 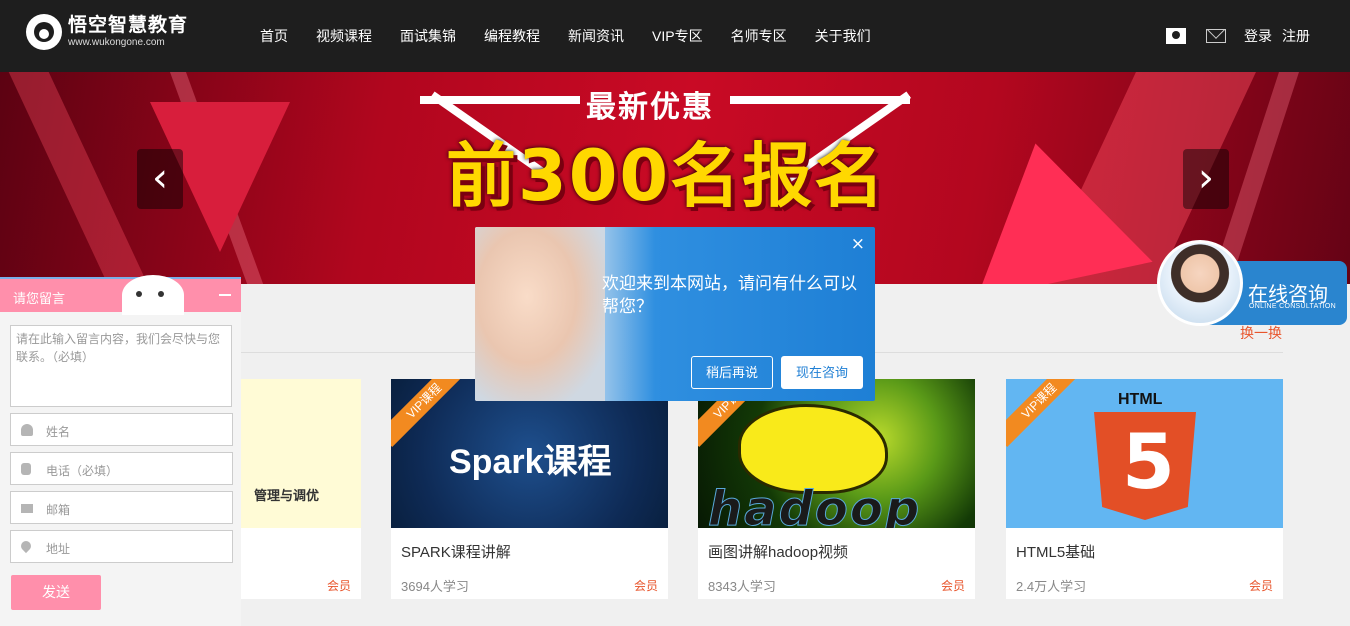 What do you see at coordinates (27, 508) in the screenshot?
I see `envelope-icon` at bounding box center [27, 508].